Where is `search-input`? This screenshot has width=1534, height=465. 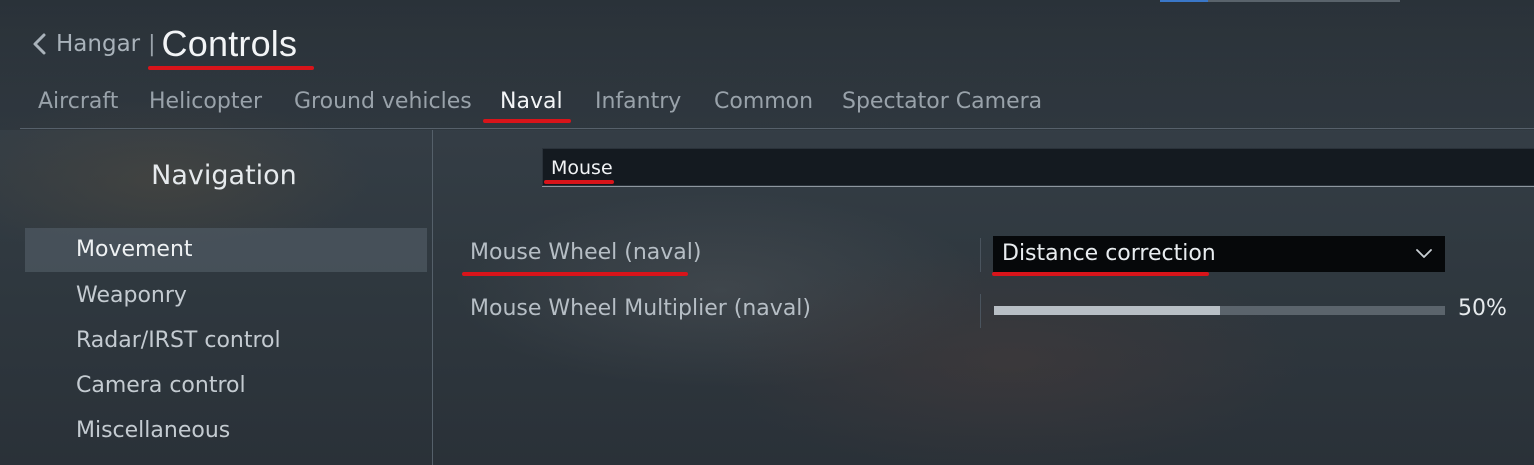 search-input is located at coordinates (1031, 168).